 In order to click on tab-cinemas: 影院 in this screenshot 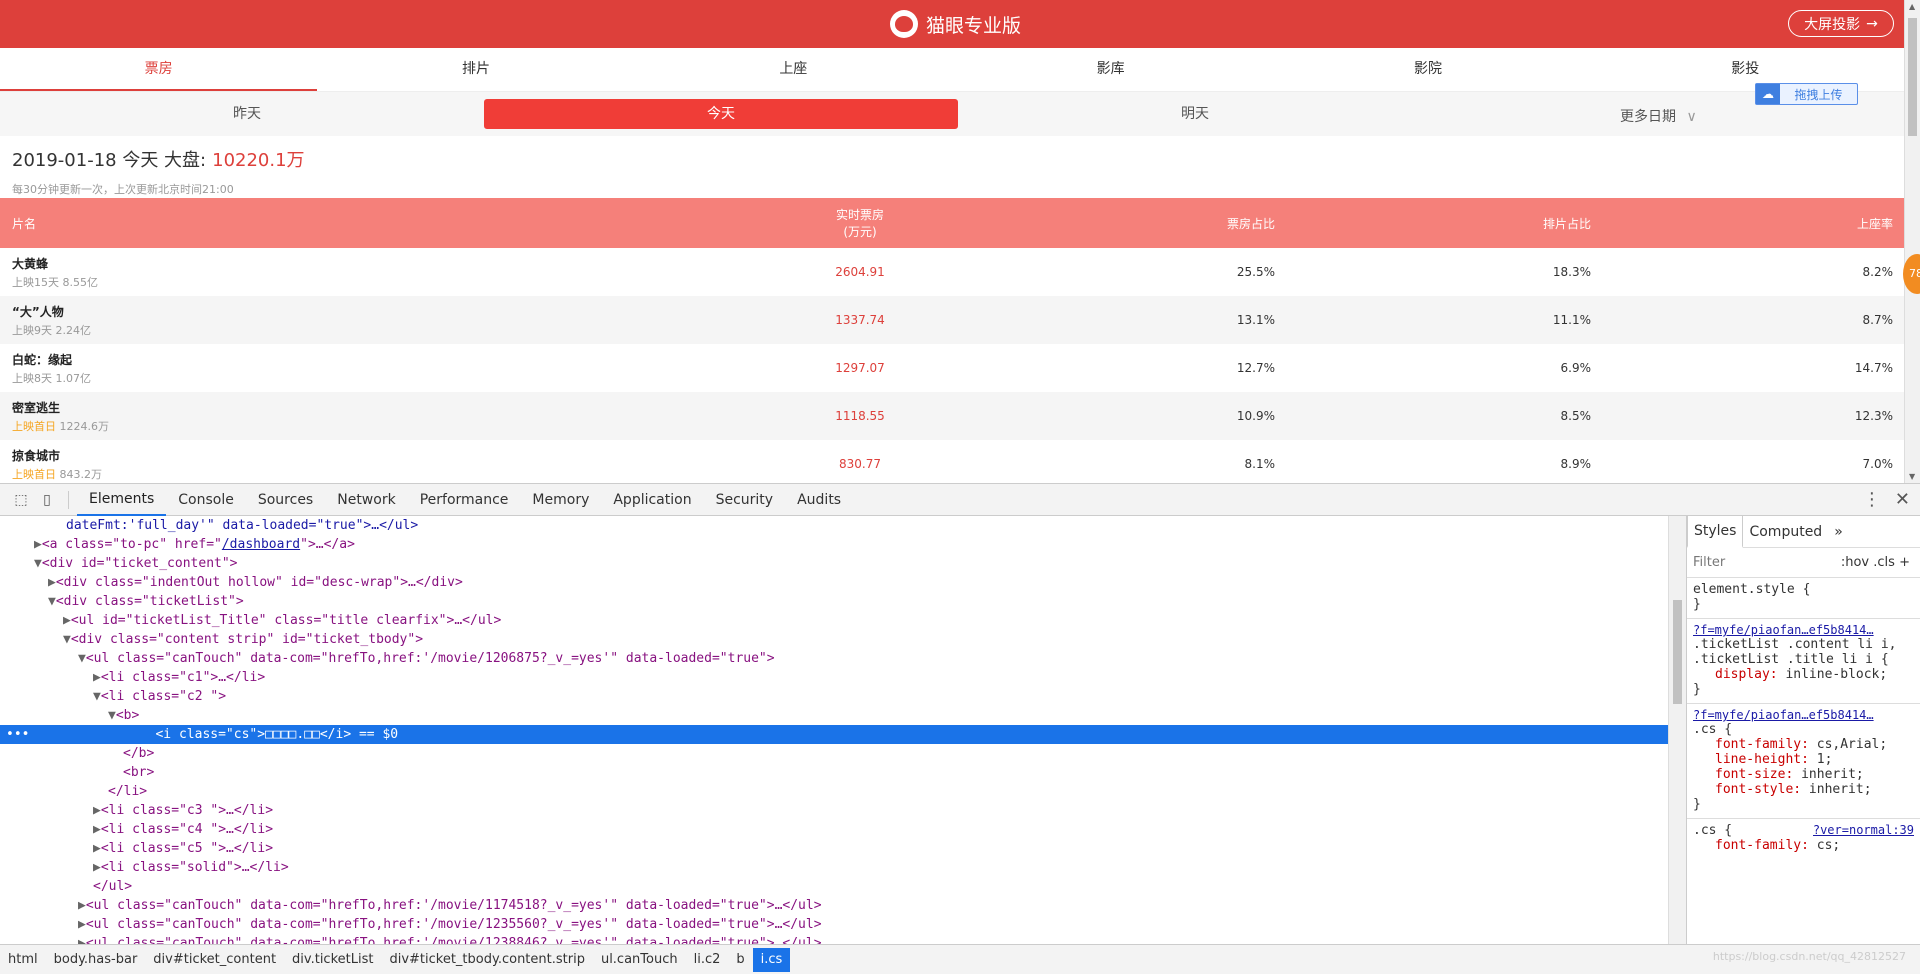, I will do `click(1427, 69)`.